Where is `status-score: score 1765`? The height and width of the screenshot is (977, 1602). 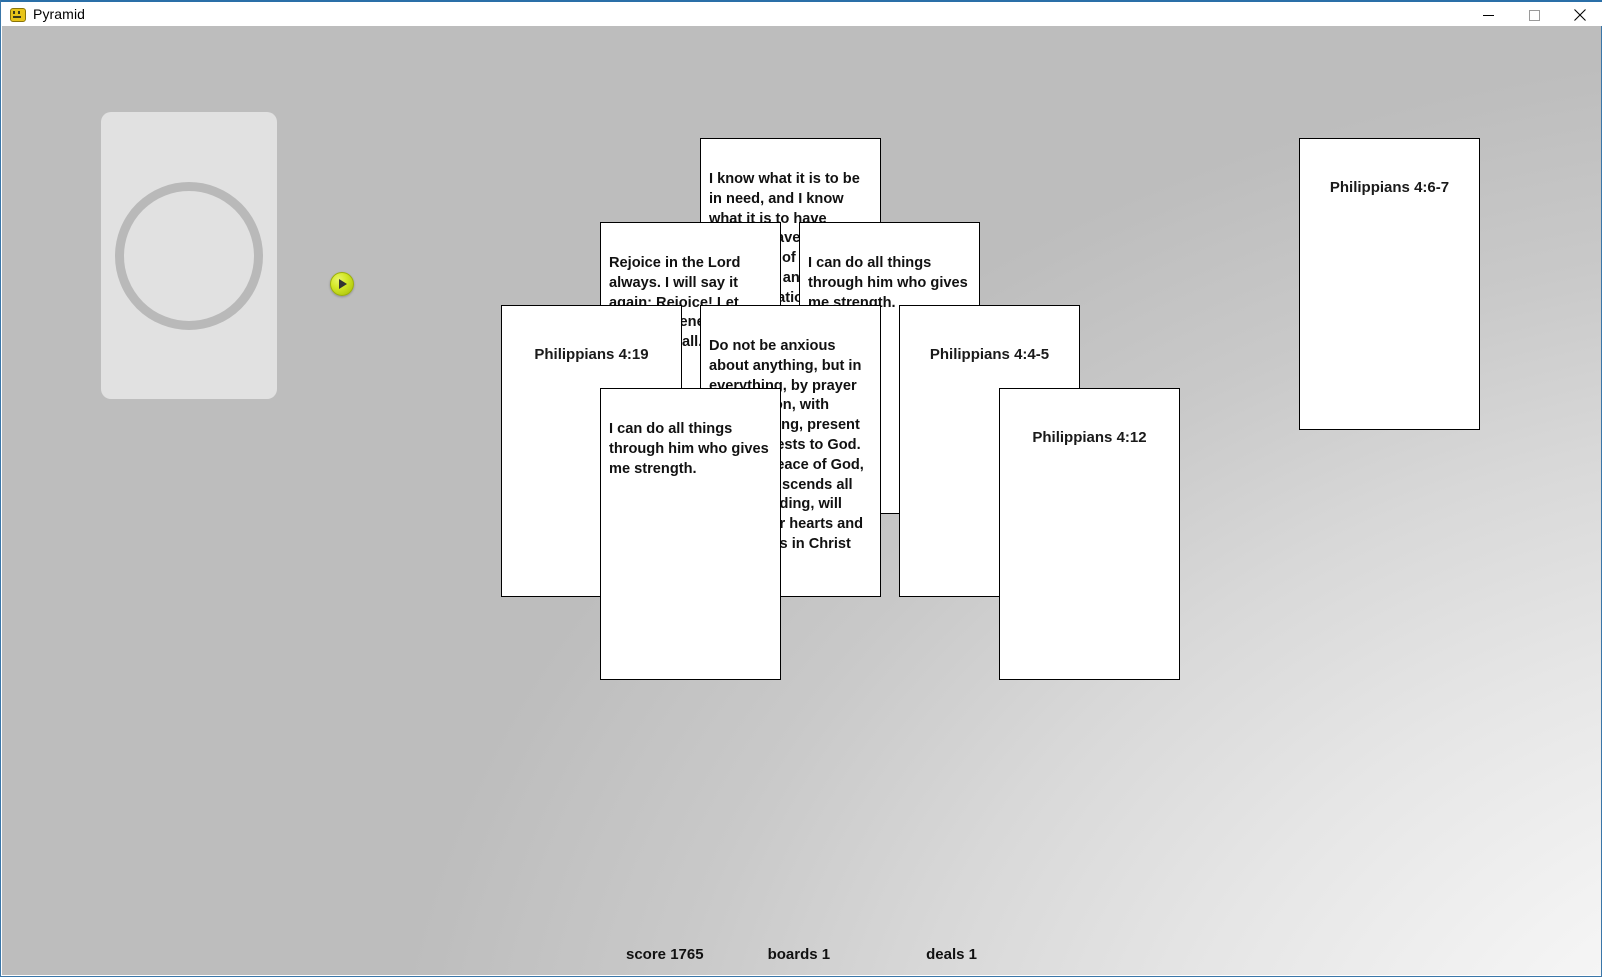
status-score: score 1765 is located at coordinates (665, 954).